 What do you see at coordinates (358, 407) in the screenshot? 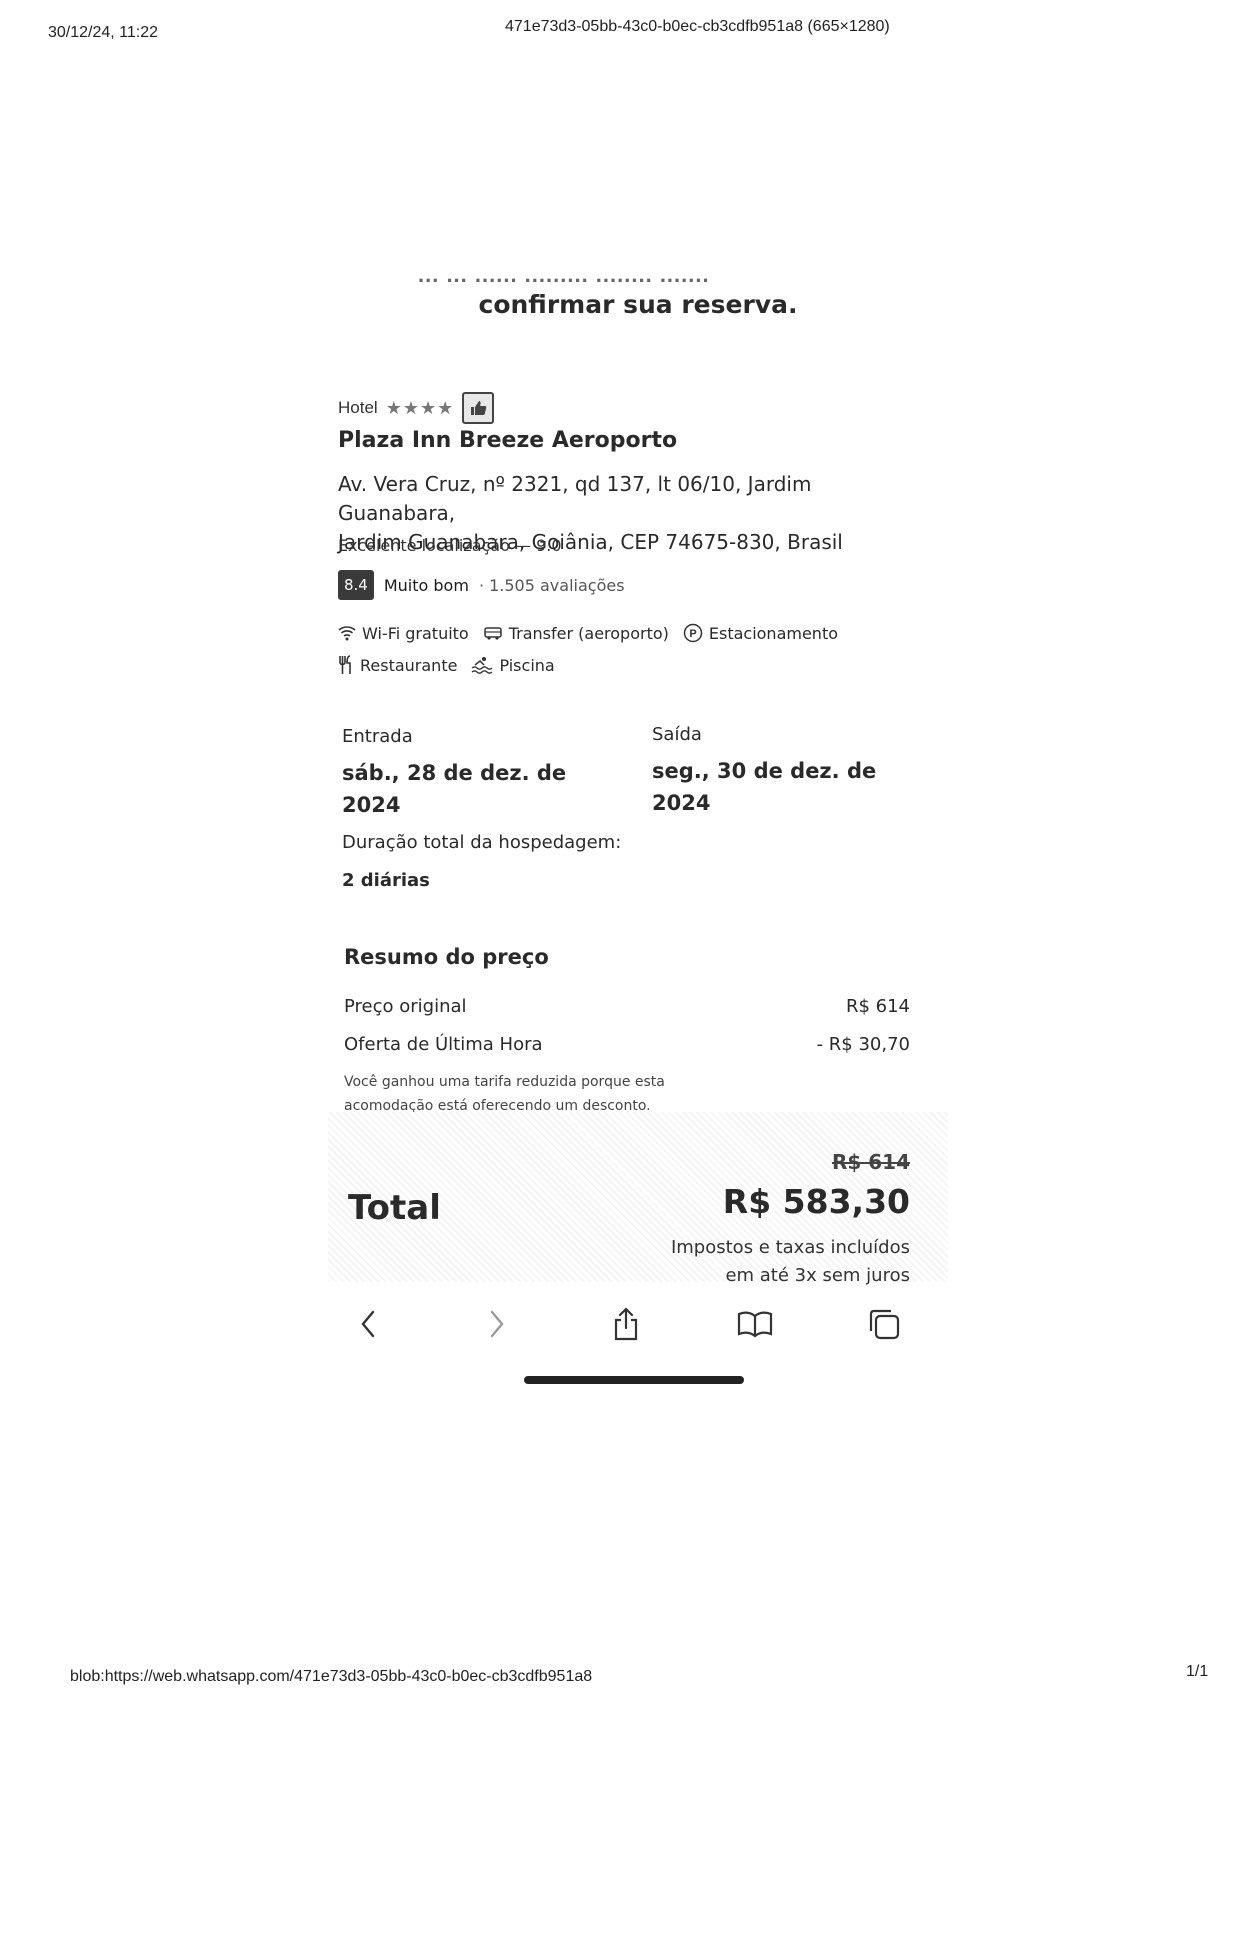
I see `hotel-type-label: Hotel` at bounding box center [358, 407].